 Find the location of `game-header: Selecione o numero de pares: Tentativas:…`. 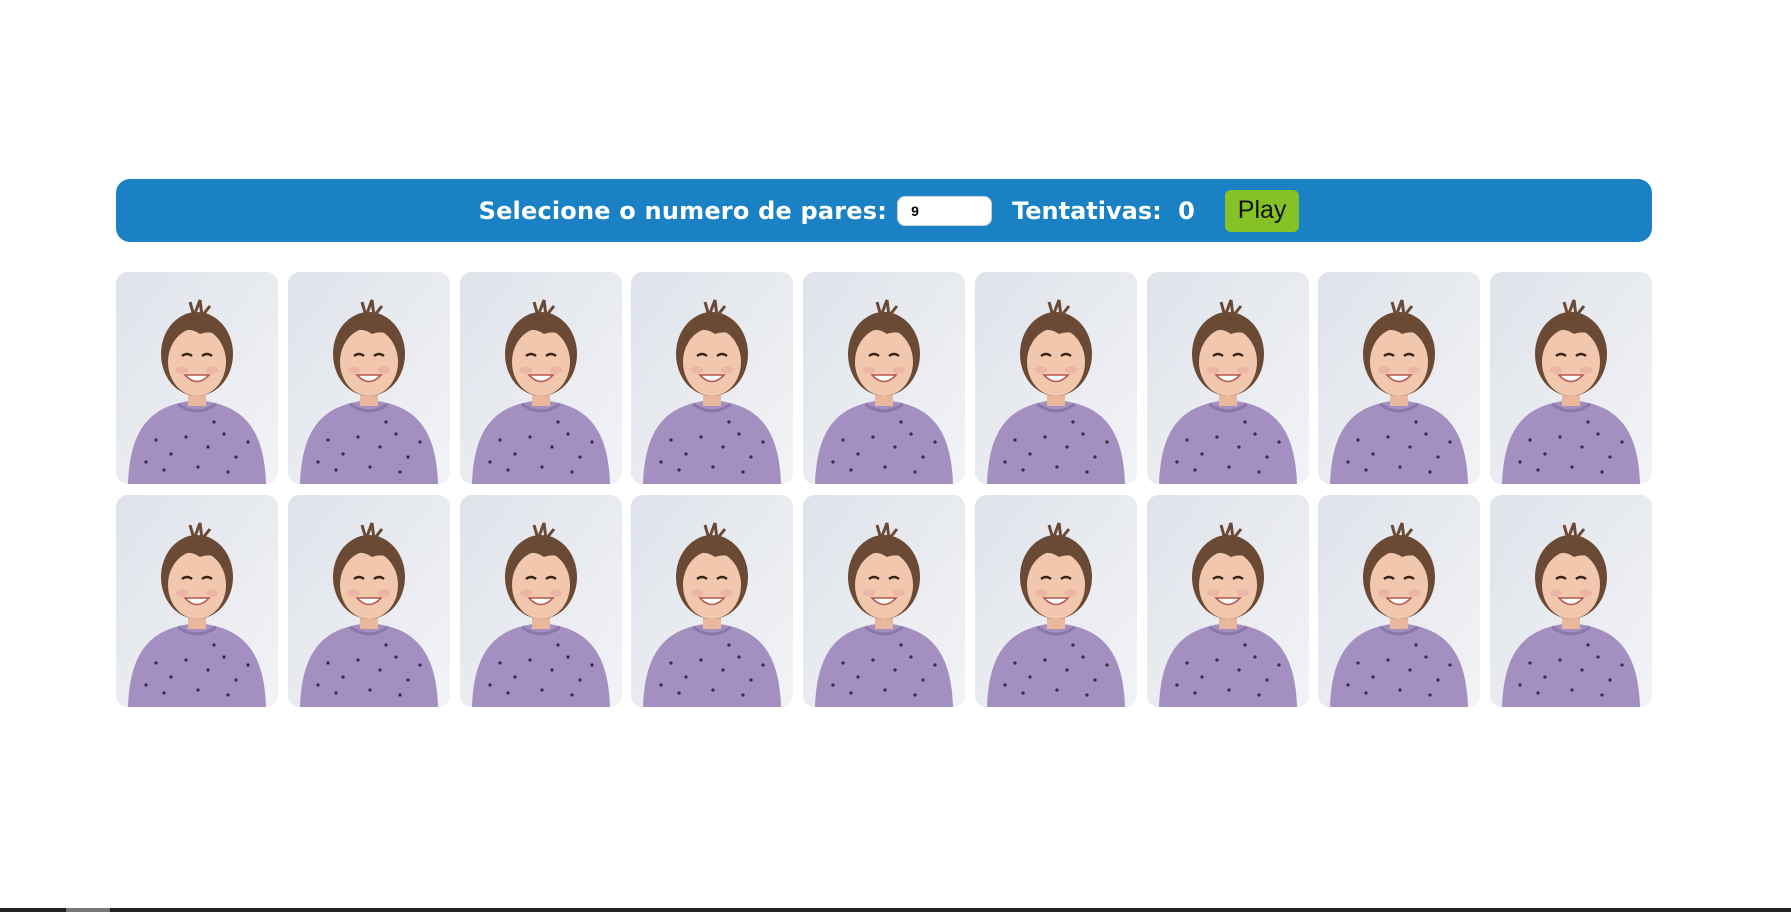

game-header: Selecione o numero de pares: Tentativas:… is located at coordinates (884, 210).